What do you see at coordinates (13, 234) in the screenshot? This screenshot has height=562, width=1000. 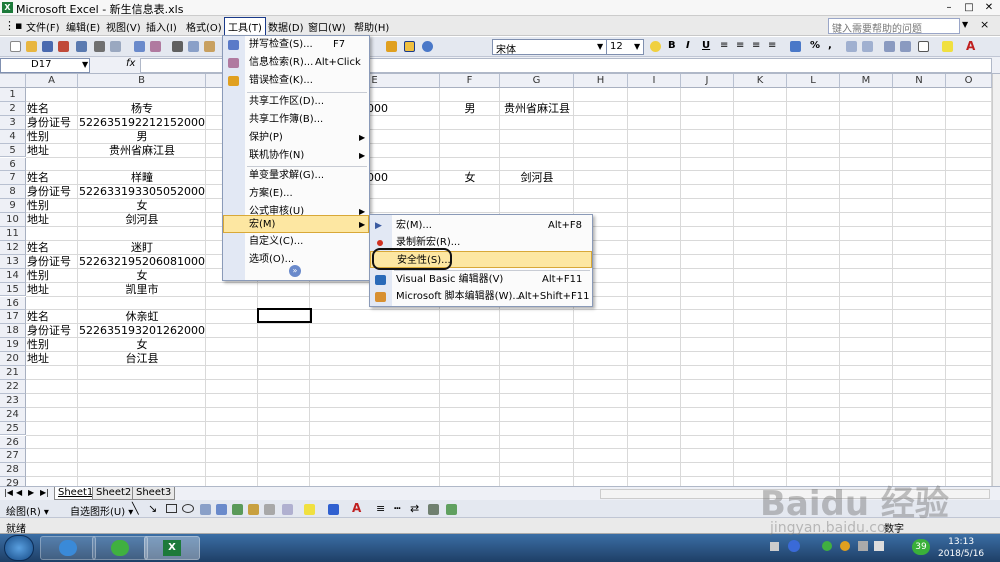 I see `row-header-11: 11` at bounding box center [13, 234].